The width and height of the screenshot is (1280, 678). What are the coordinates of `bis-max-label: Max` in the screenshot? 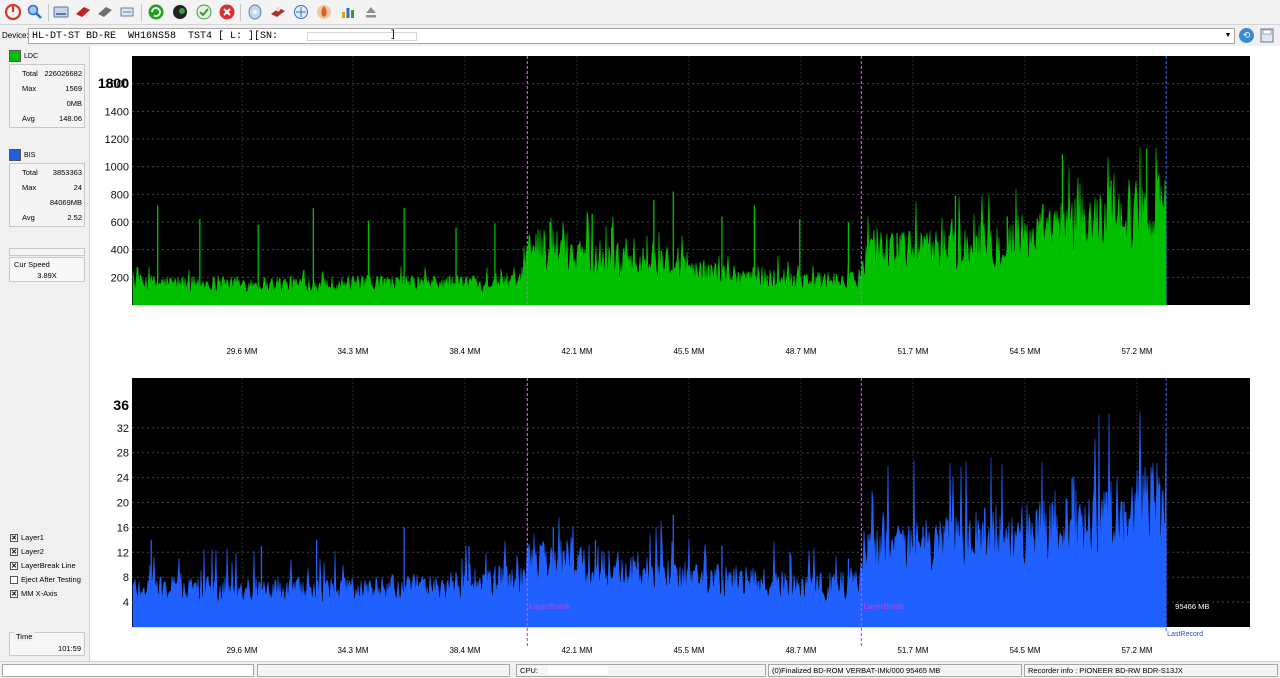 It's located at (29, 187).